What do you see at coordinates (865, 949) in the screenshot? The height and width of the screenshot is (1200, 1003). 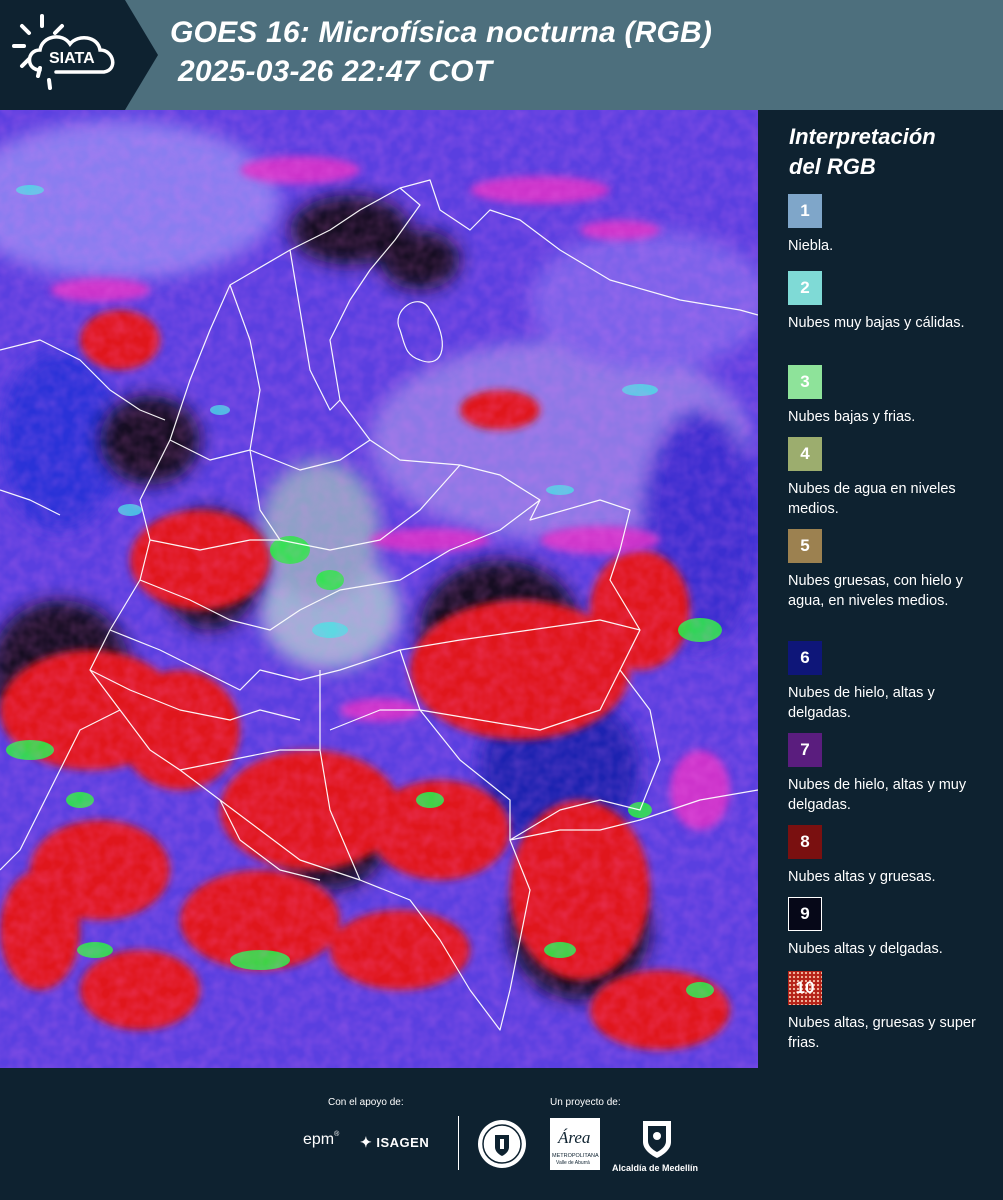 I see `legend-label: Nubes altas y delgadas.` at bounding box center [865, 949].